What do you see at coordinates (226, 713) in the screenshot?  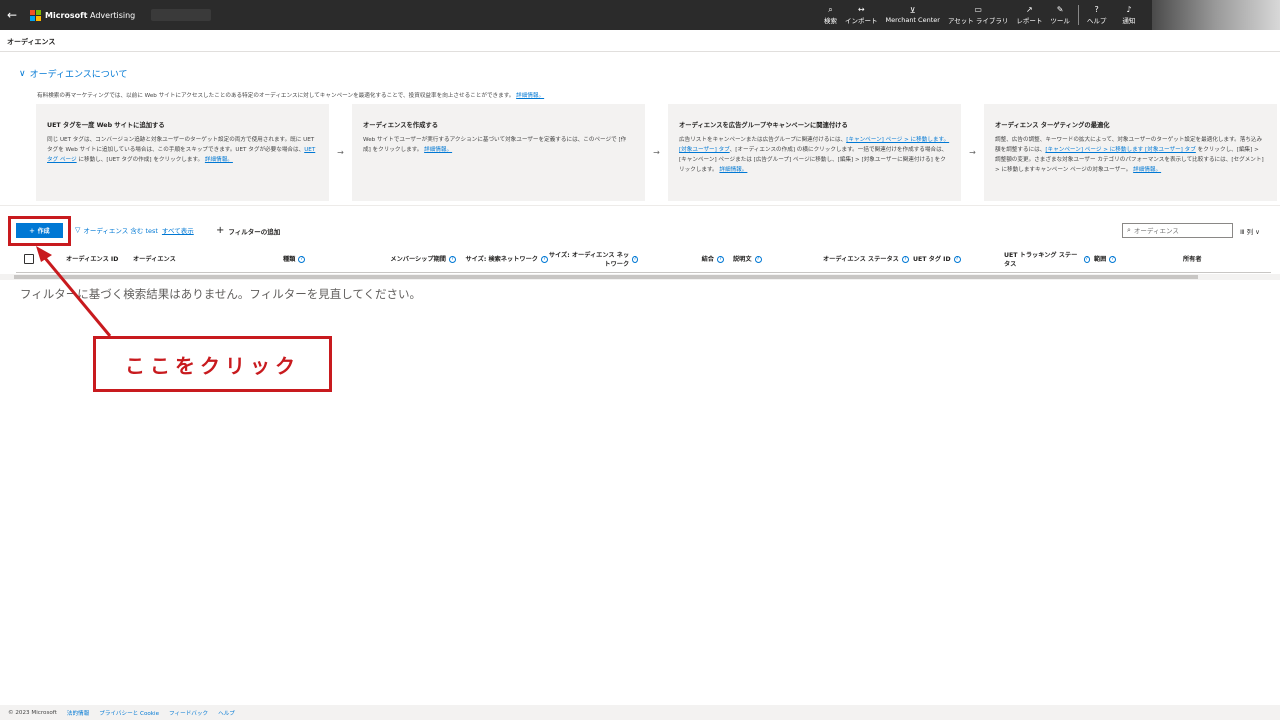 I see `footer-link-help: ヘルプ` at bounding box center [226, 713].